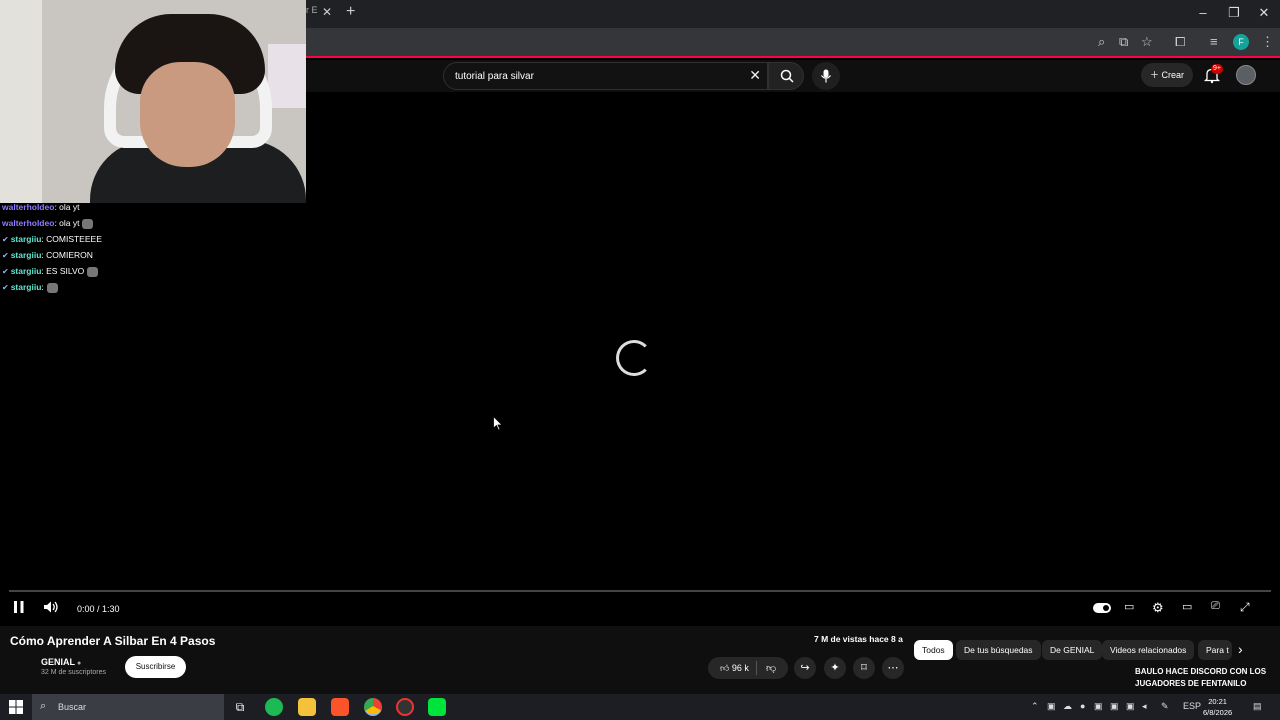  What do you see at coordinates (1148, 650) in the screenshot?
I see `filter-chip: Videos relacionados` at bounding box center [1148, 650].